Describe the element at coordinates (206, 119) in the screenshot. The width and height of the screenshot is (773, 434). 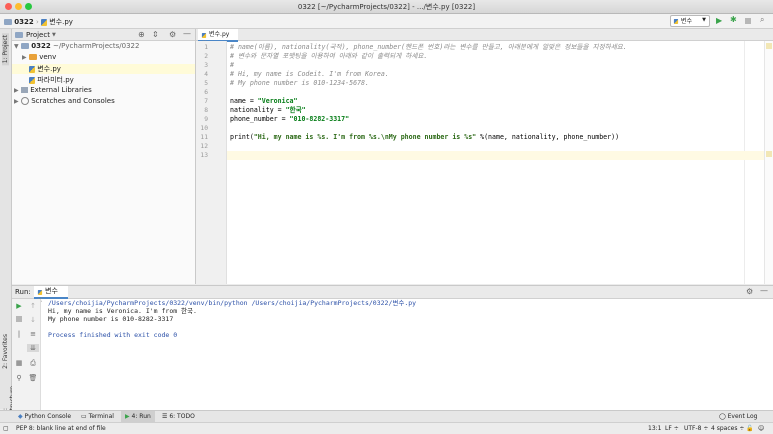
I see `line-number: 9` at that location.